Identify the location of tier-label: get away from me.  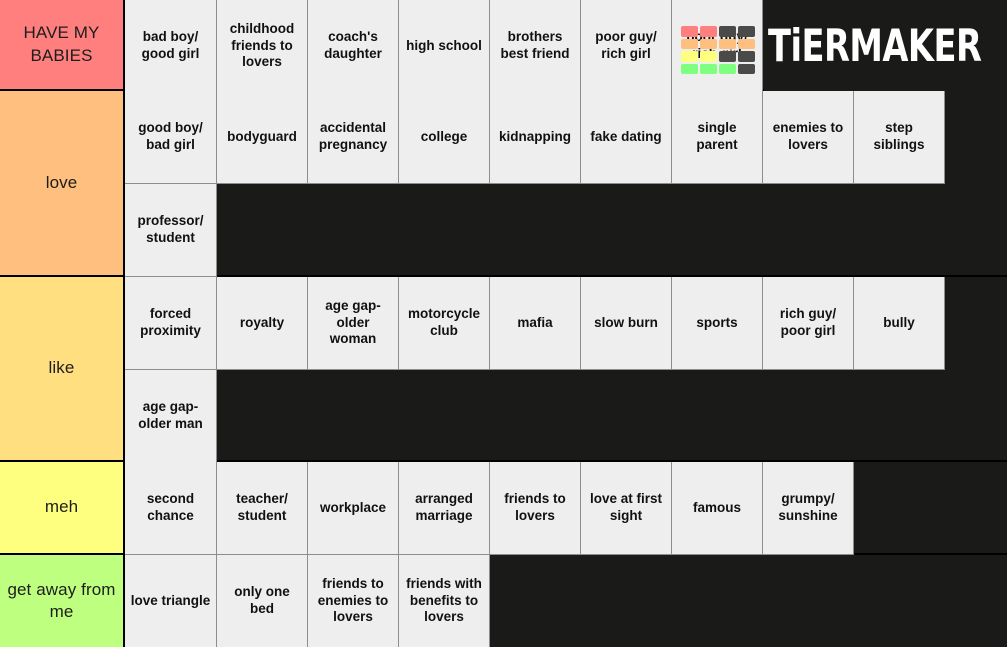
(62, 601).